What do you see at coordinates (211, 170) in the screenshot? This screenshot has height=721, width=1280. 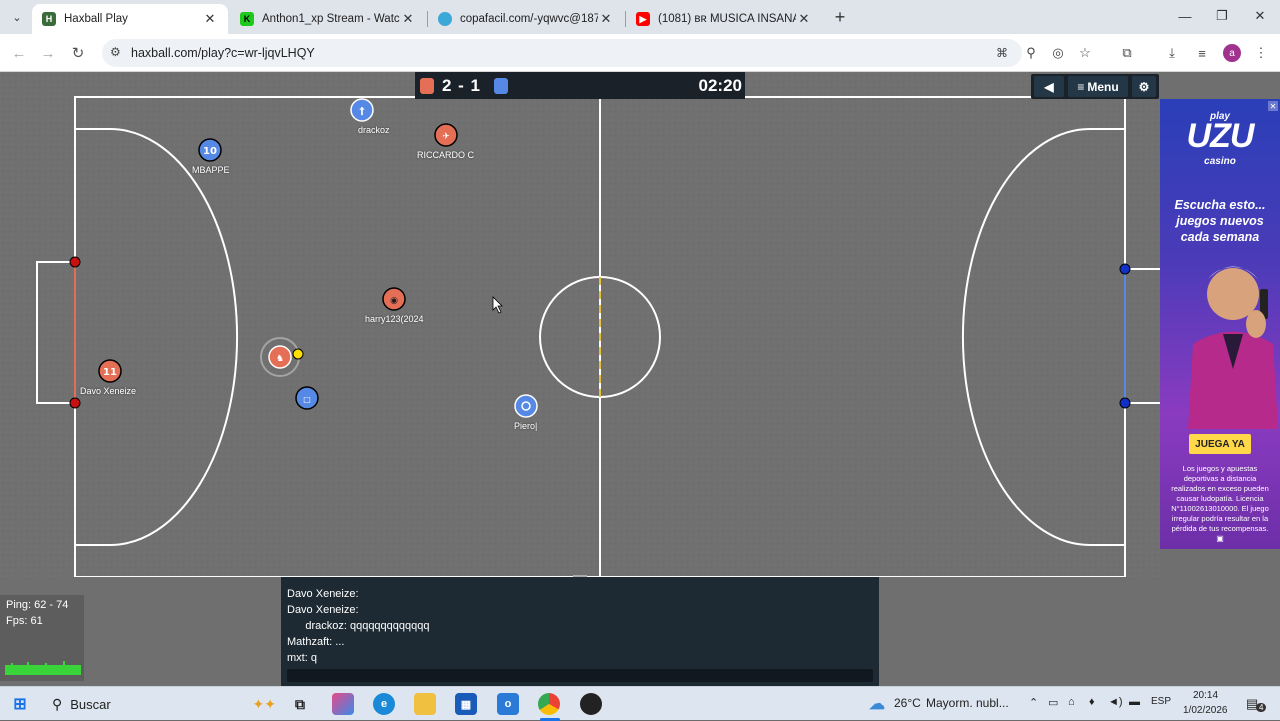 I see `player-name: MBAPPE` at bounding box center [211, 170].